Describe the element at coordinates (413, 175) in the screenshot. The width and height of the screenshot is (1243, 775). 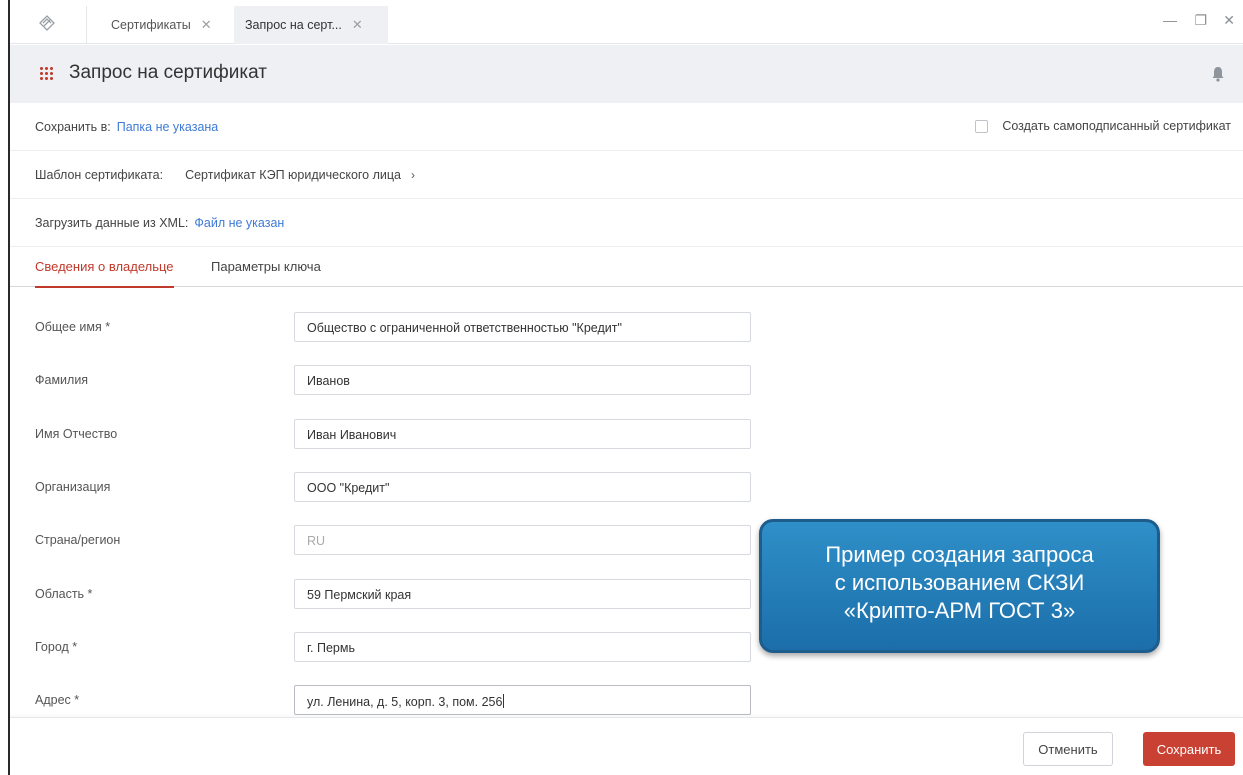
I see `chevron-right-icon: ›` at that location.